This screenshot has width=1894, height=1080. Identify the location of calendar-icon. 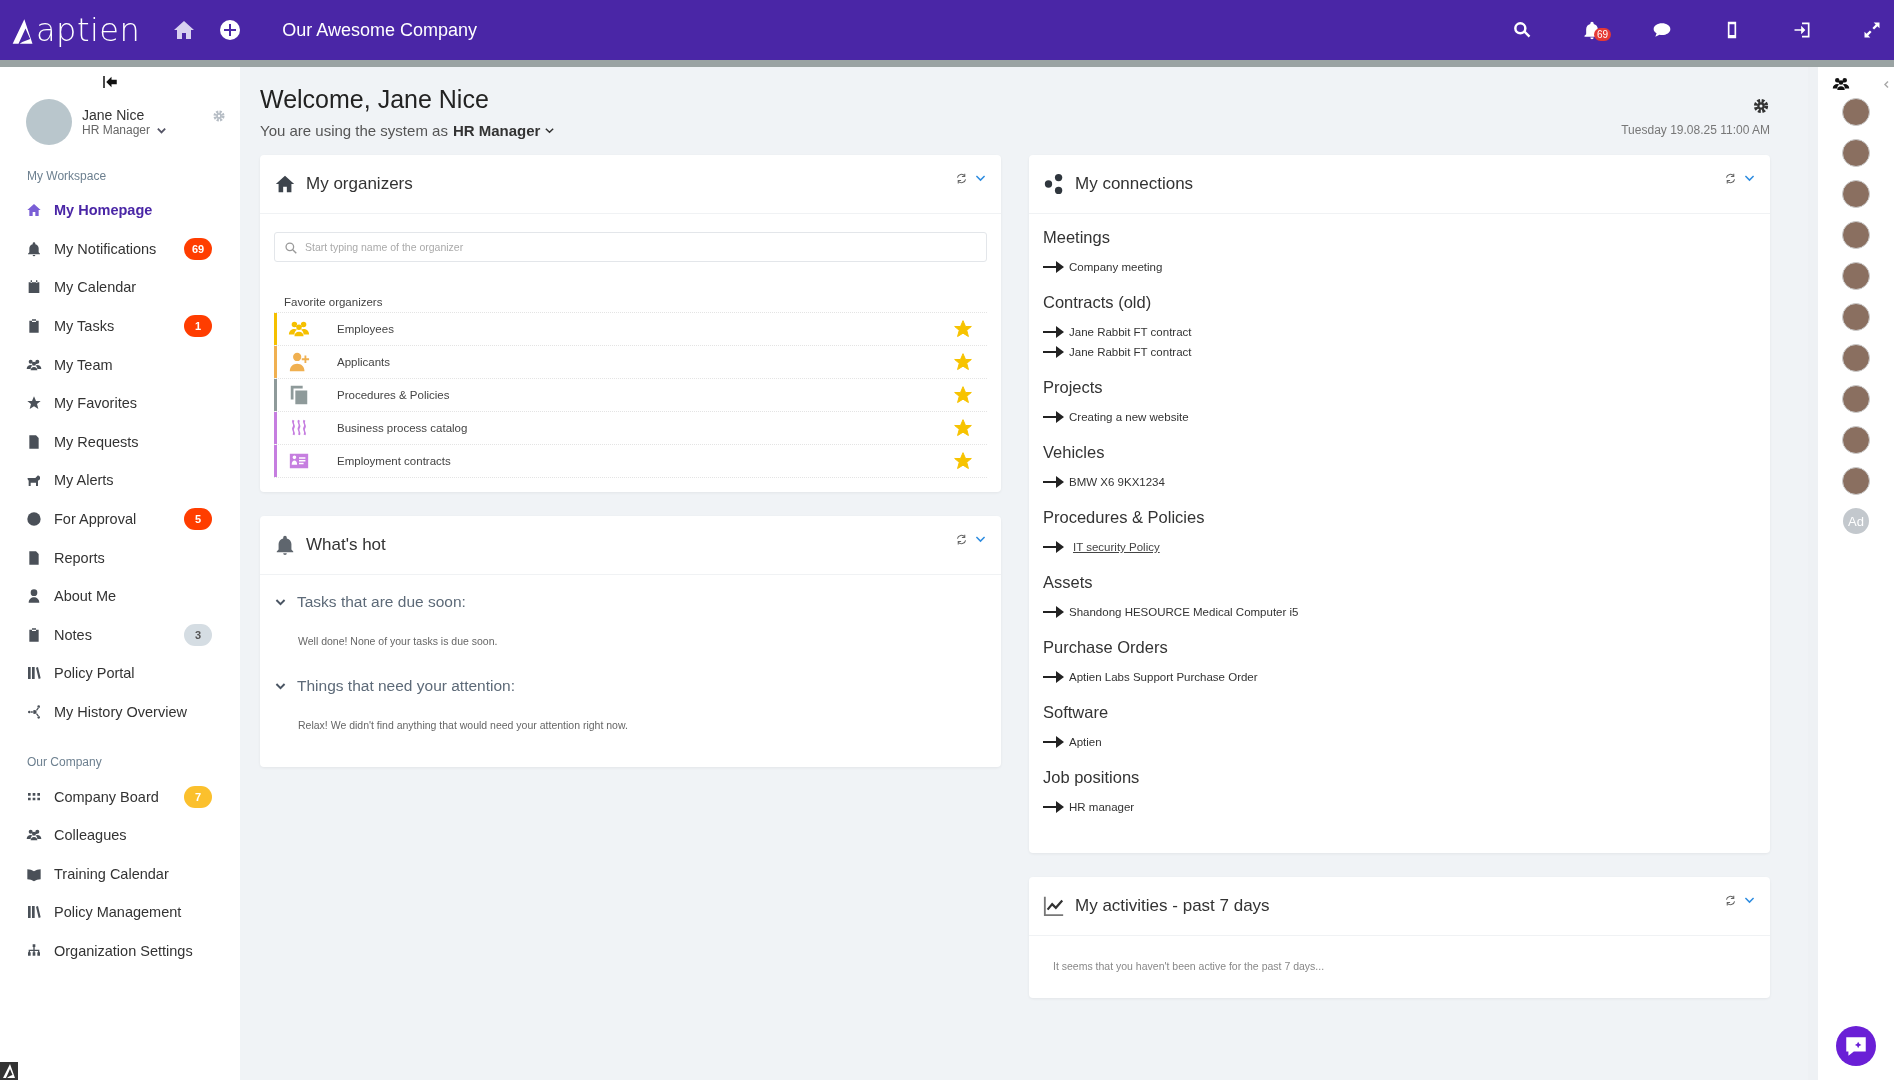
(34, 287).